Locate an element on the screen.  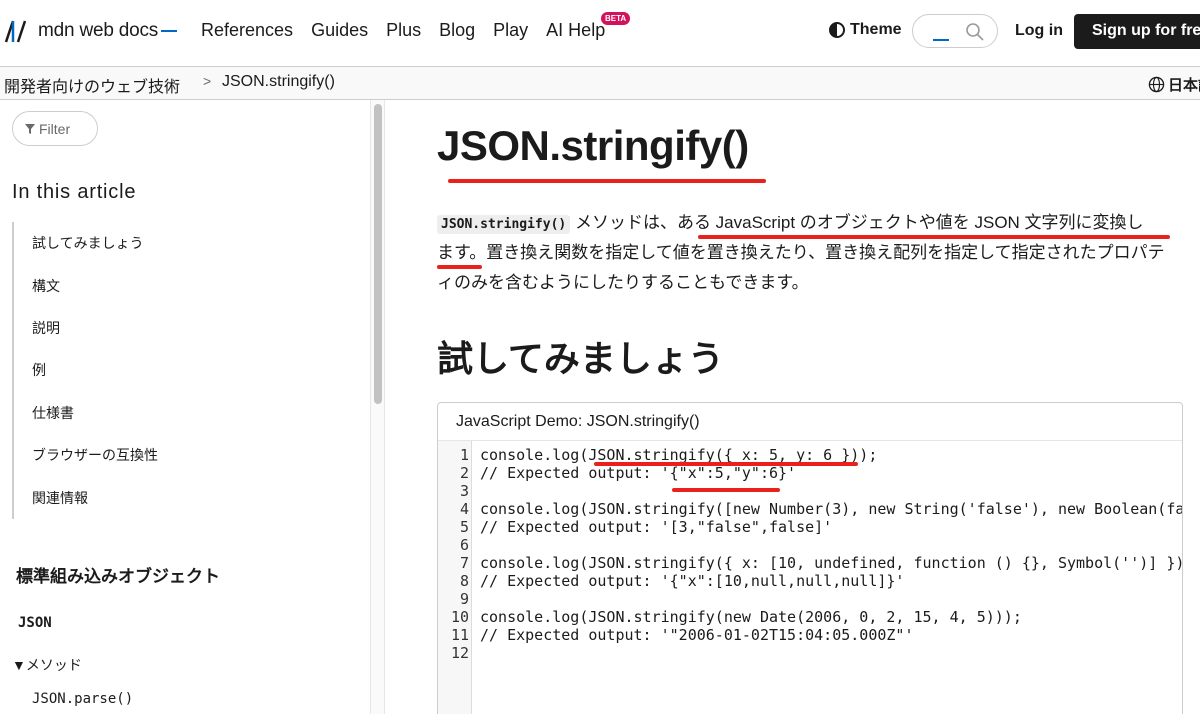
intro-text-3: ィのみを含むようにしたりすることもできます。 is located at coordinates (623, 282).